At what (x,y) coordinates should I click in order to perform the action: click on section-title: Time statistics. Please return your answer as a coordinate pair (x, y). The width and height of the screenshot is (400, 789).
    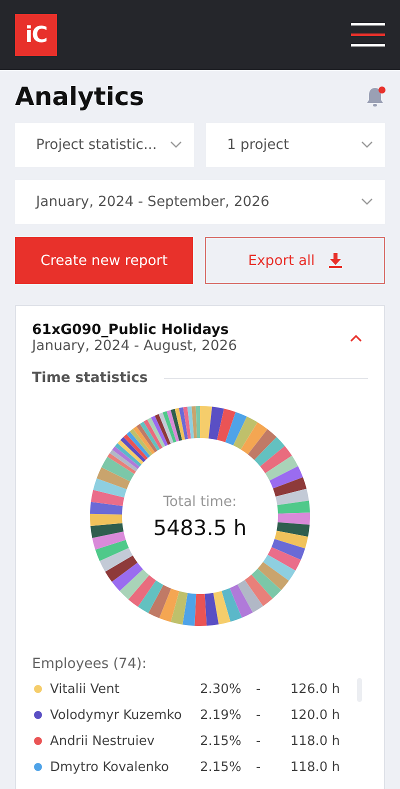
    Looking at the image, I should click on (90, 378).